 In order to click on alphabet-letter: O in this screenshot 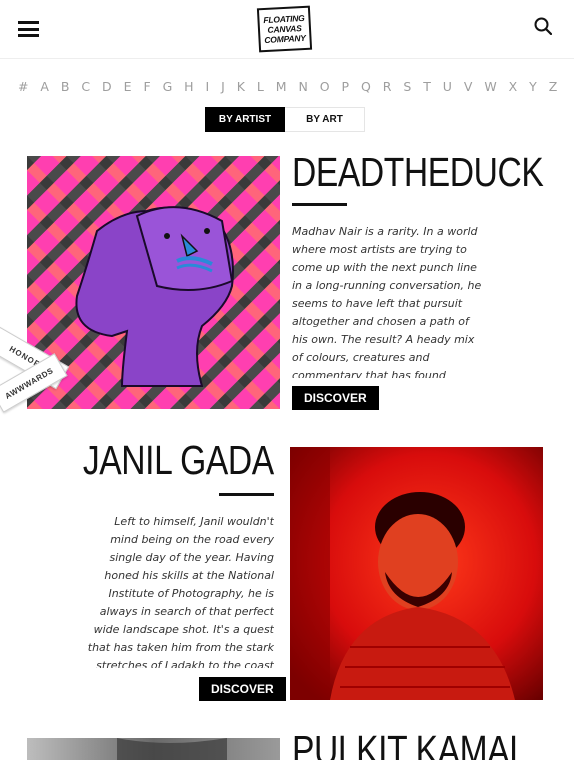, I will do `click(325, 86)`.